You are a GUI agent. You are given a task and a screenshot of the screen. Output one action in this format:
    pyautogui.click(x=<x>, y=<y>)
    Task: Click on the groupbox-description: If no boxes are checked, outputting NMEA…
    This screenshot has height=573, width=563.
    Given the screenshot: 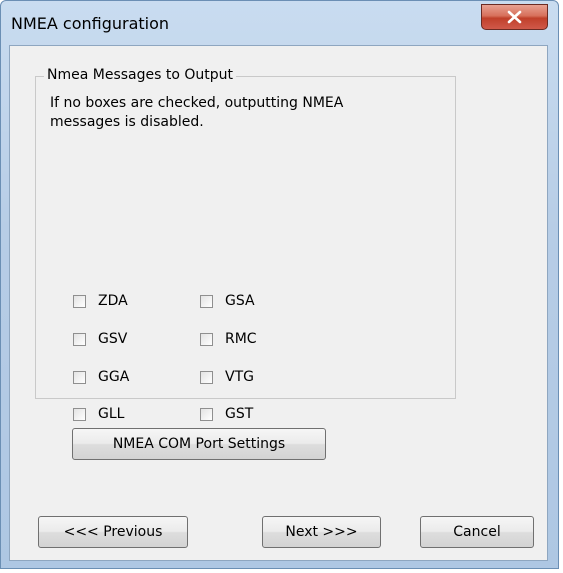 What is the action you would take?
    pyautogui.click(x=197, y=112)
    